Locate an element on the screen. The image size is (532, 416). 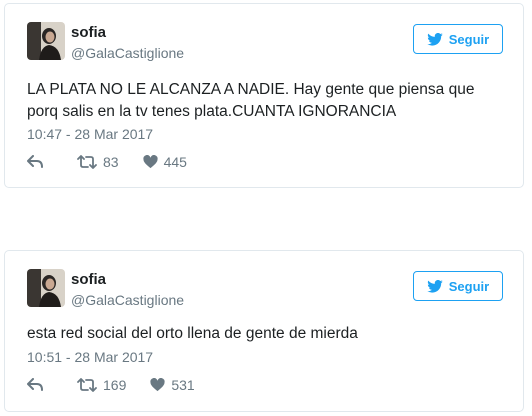
tweet-actions: 83 445 is located at coordinates (119, 162).